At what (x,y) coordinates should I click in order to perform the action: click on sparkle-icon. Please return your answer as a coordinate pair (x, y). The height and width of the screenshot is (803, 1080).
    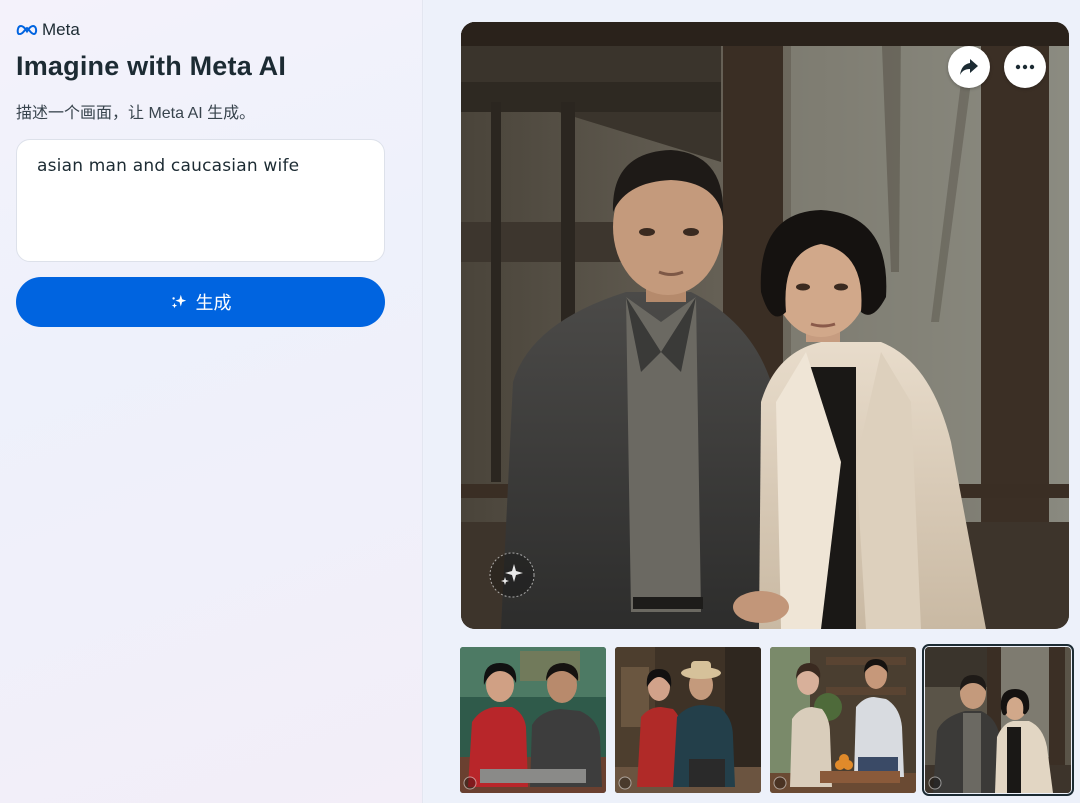
    Looking at the image, I should click on (178, 301).